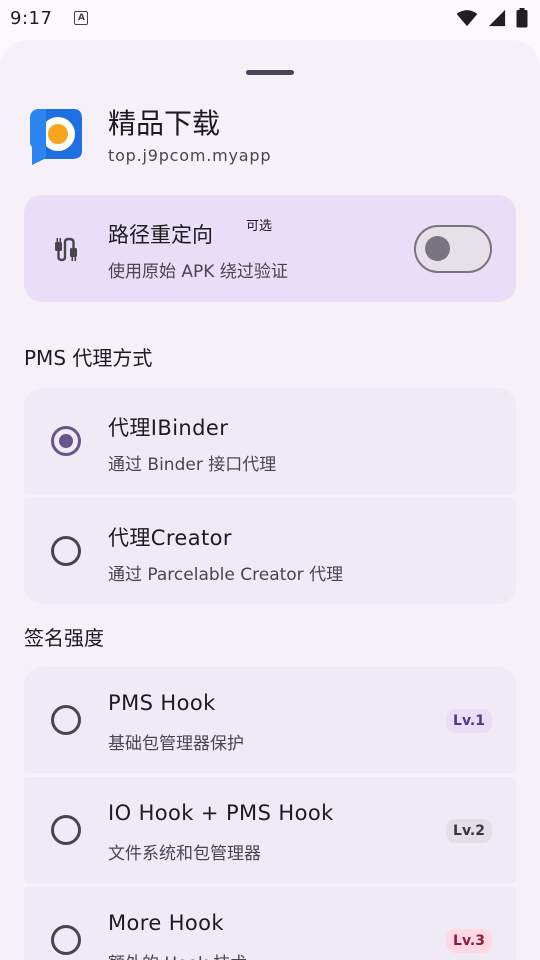  I want to click on option-title: More Hook, so click(166, 923).